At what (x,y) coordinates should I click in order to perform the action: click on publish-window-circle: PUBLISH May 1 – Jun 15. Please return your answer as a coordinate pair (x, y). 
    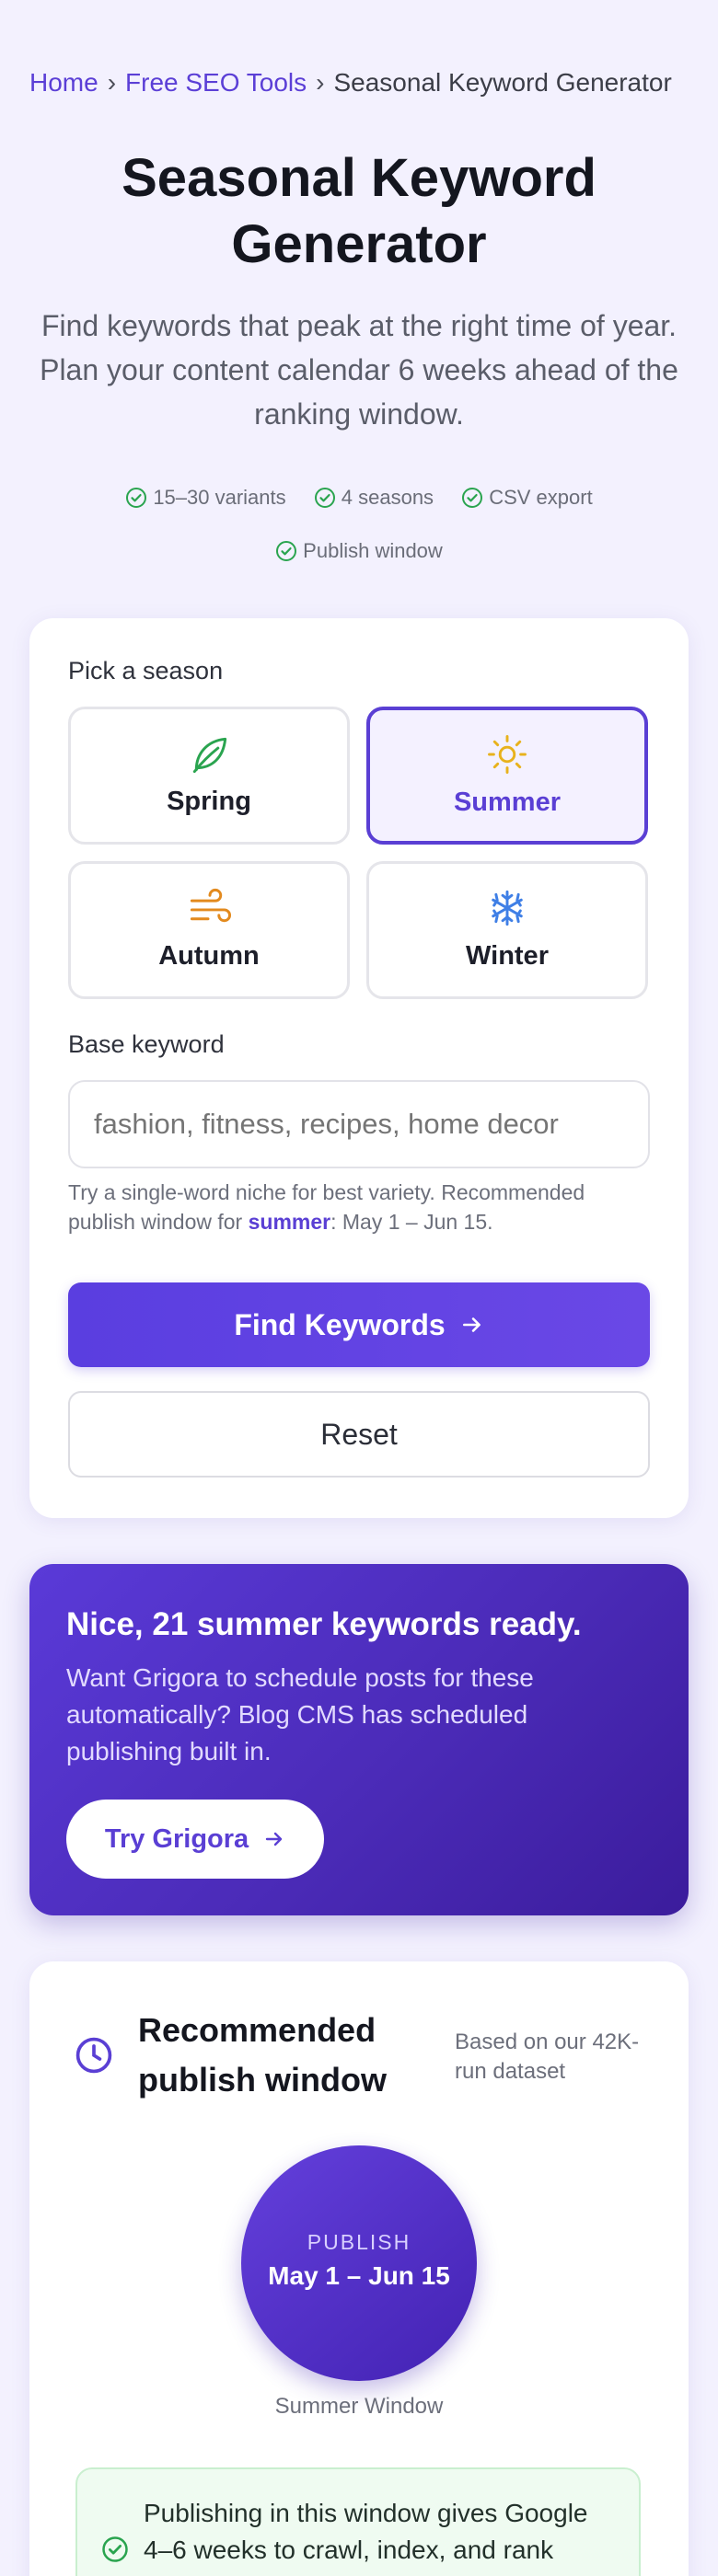
    Looking at the image, I should click on (359, 2263).